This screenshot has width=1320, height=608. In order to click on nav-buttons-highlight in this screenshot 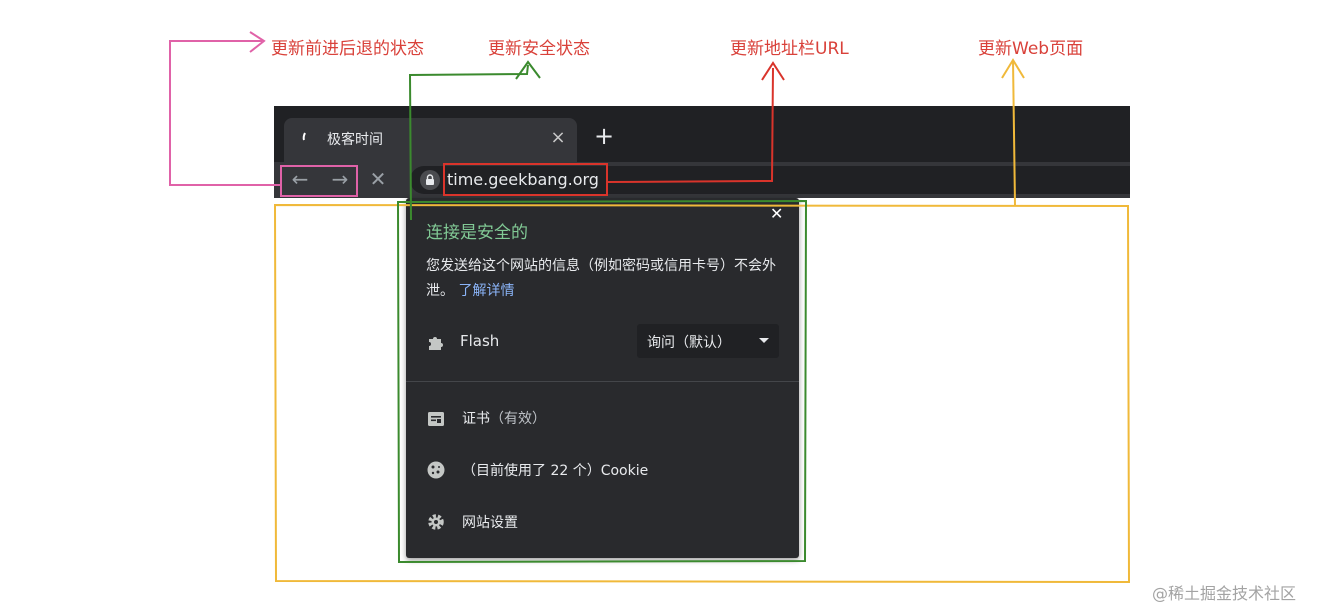, I will do `click(263, 114)`.